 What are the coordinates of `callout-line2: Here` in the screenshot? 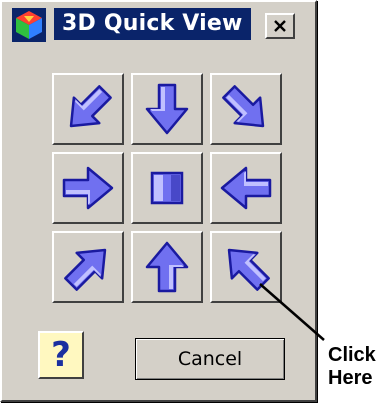 It's located at (350, 378).